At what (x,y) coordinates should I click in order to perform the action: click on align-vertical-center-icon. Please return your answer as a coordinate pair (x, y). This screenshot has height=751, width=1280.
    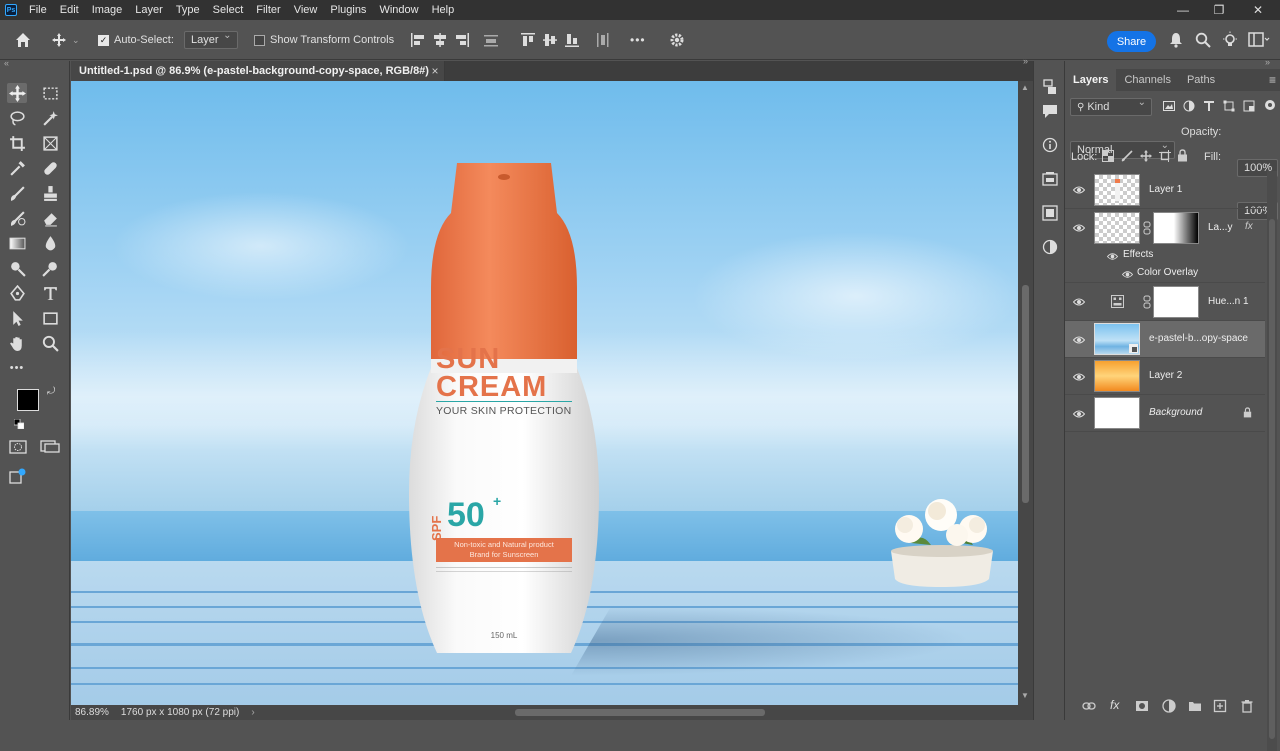
    Looking at the image, I should click on (550, 40).